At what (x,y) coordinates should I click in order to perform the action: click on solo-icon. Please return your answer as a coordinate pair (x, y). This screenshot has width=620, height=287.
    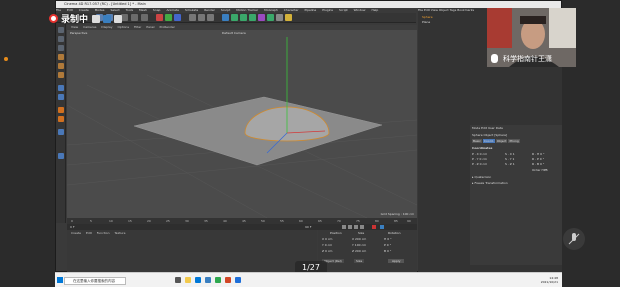
    Looking at the image, I should click on (61, 132).